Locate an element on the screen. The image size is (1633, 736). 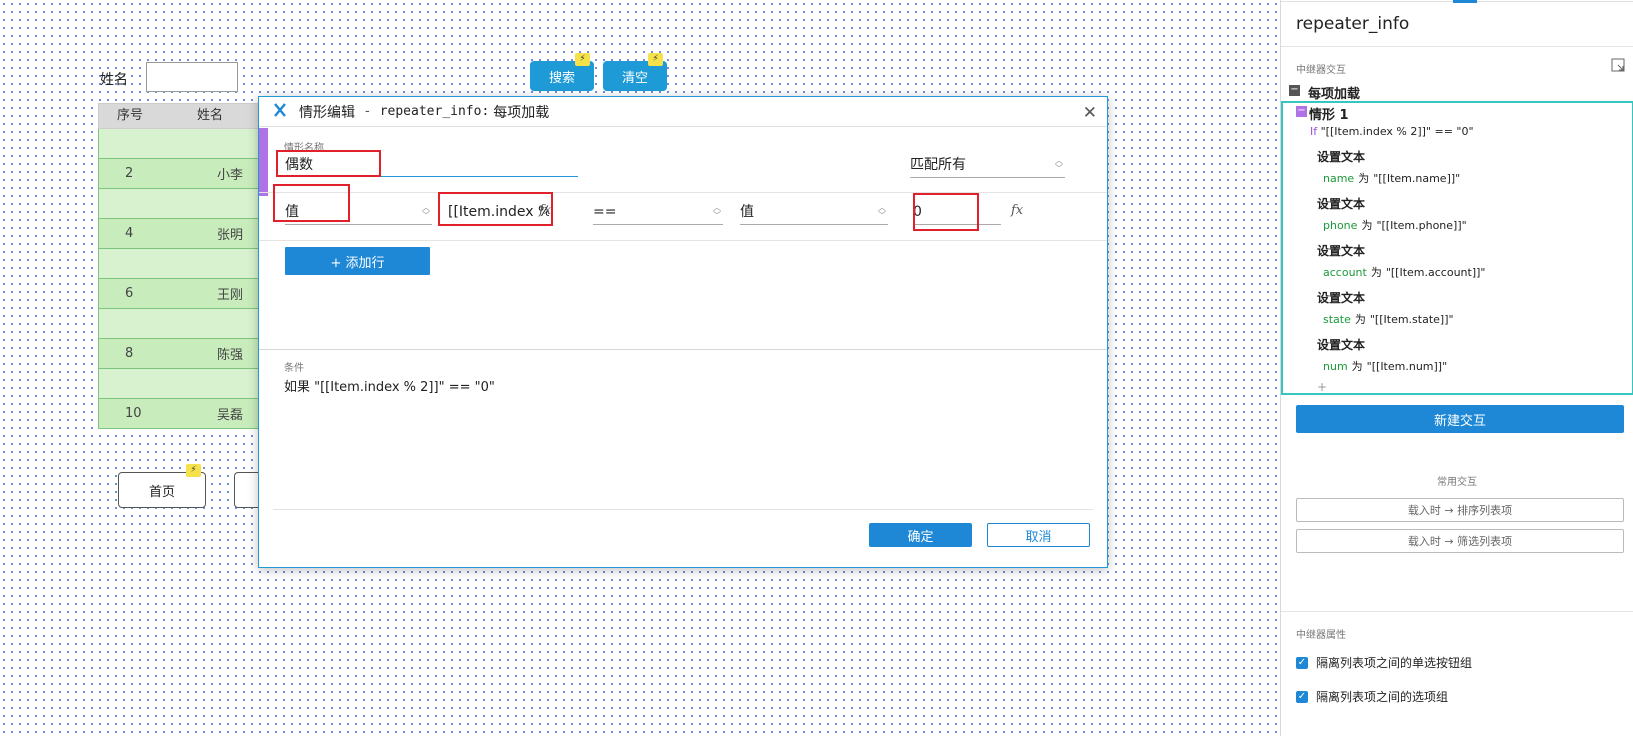
common-filter-button: 载入时 → 筛选列表项 is located at coordinates (1460, 541).